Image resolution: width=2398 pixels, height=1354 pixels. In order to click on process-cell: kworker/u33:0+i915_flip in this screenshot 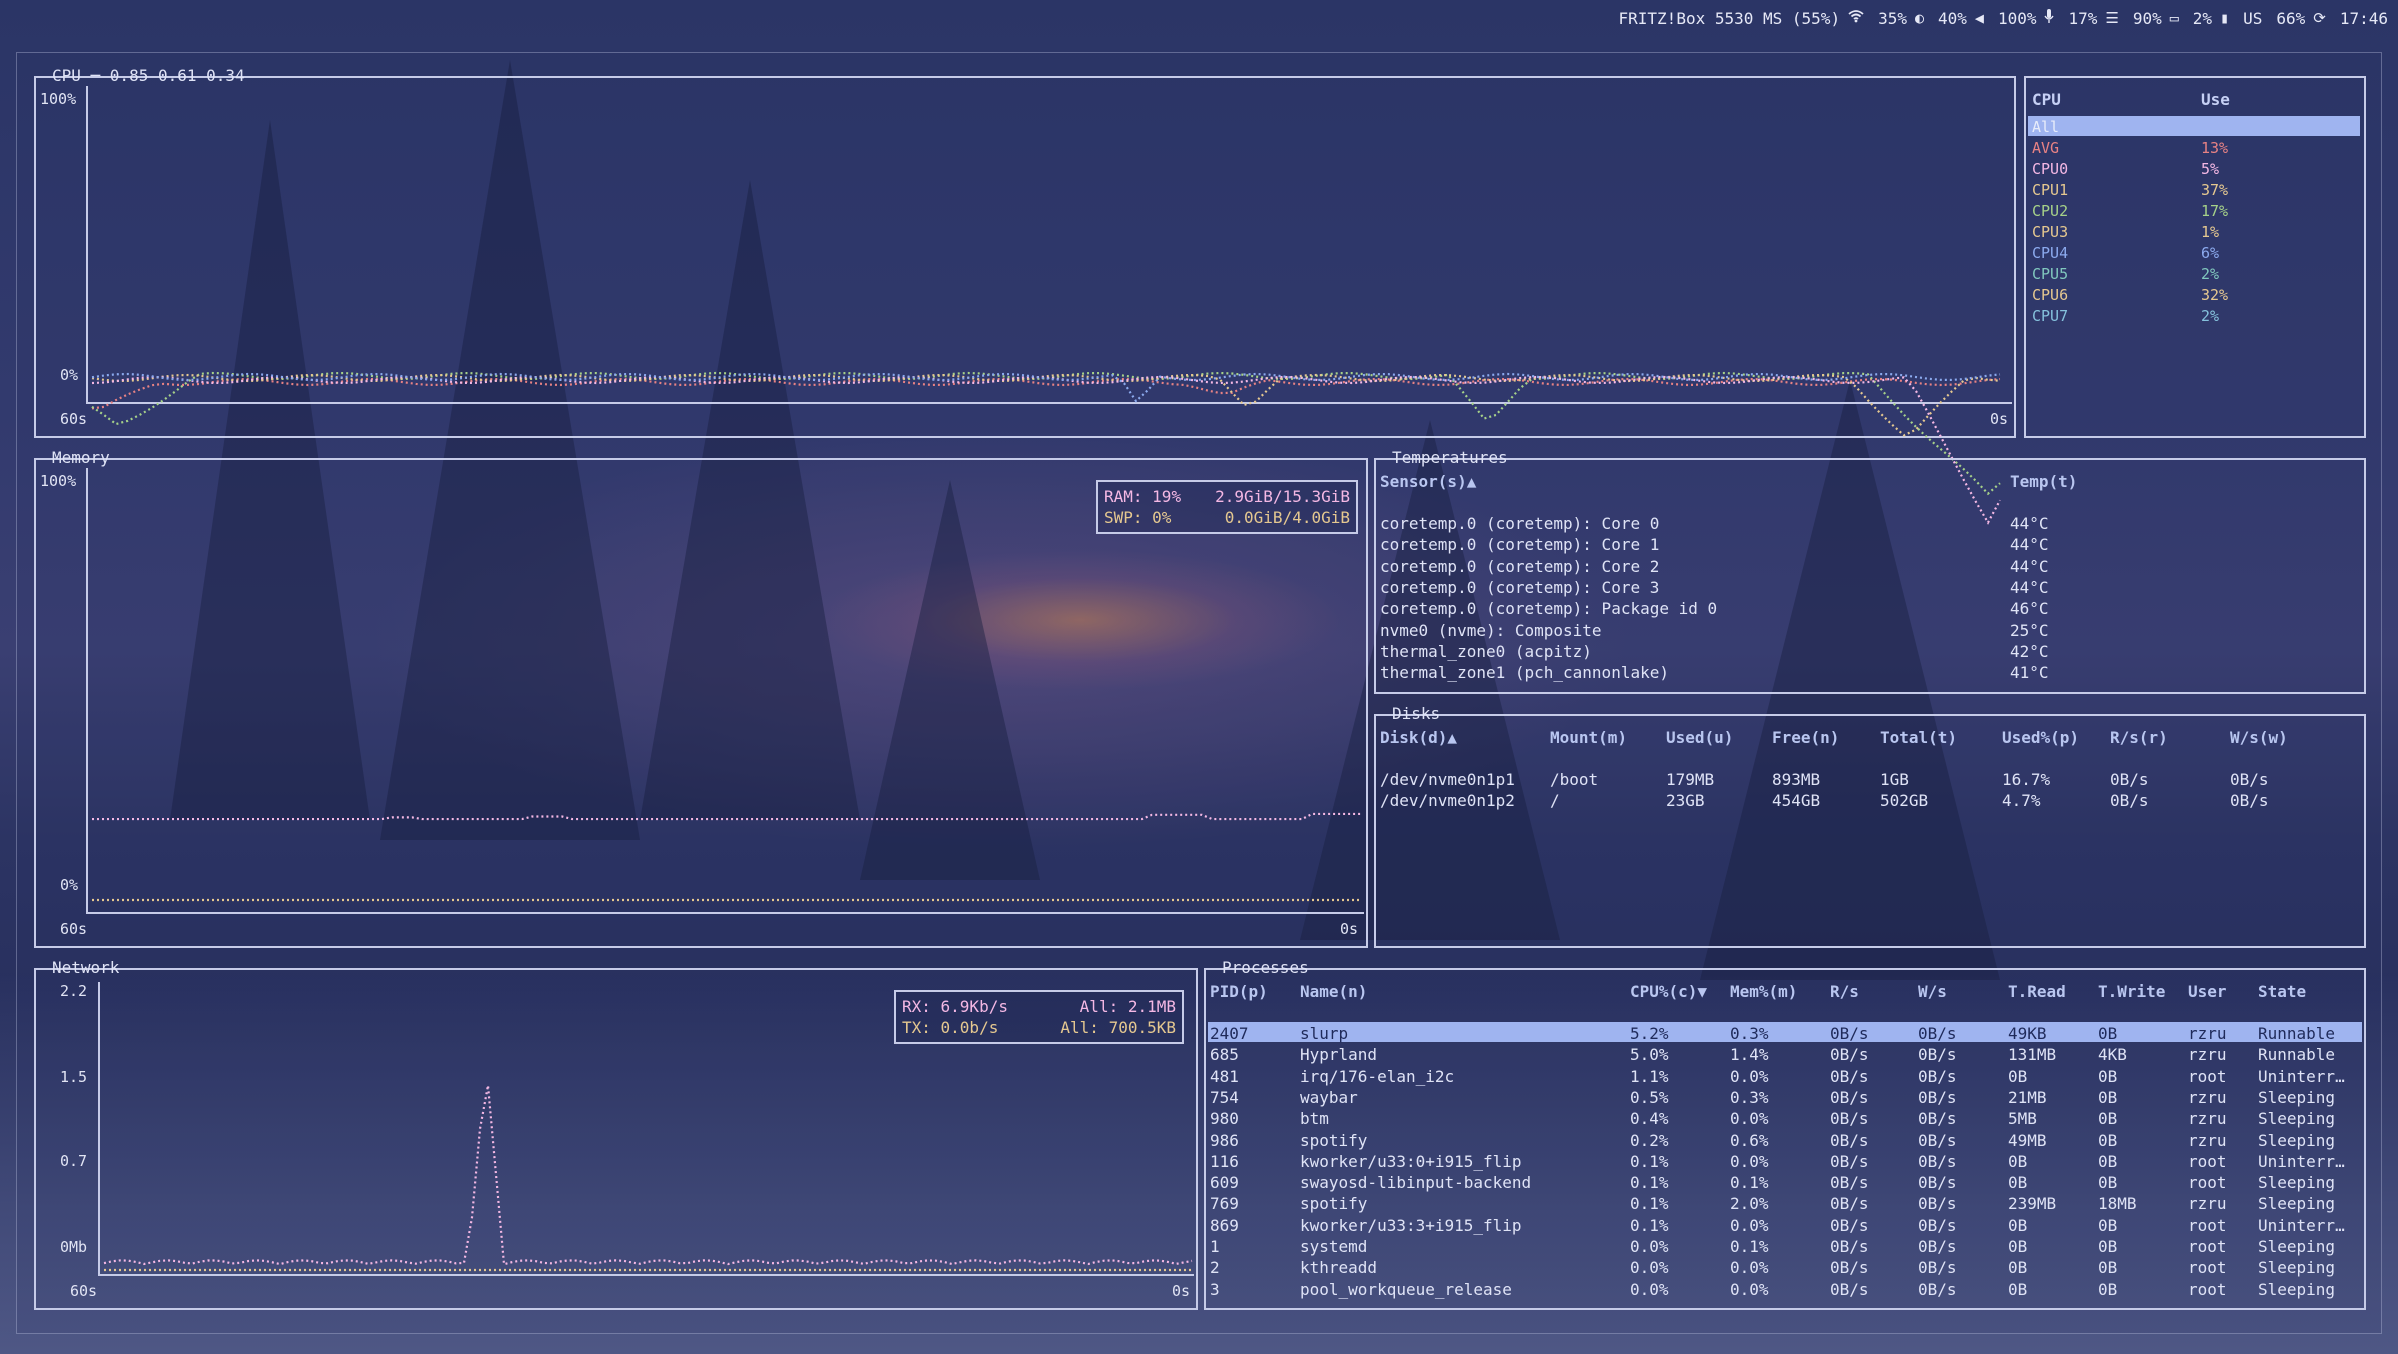, I will do `click(1411, 1161)`.